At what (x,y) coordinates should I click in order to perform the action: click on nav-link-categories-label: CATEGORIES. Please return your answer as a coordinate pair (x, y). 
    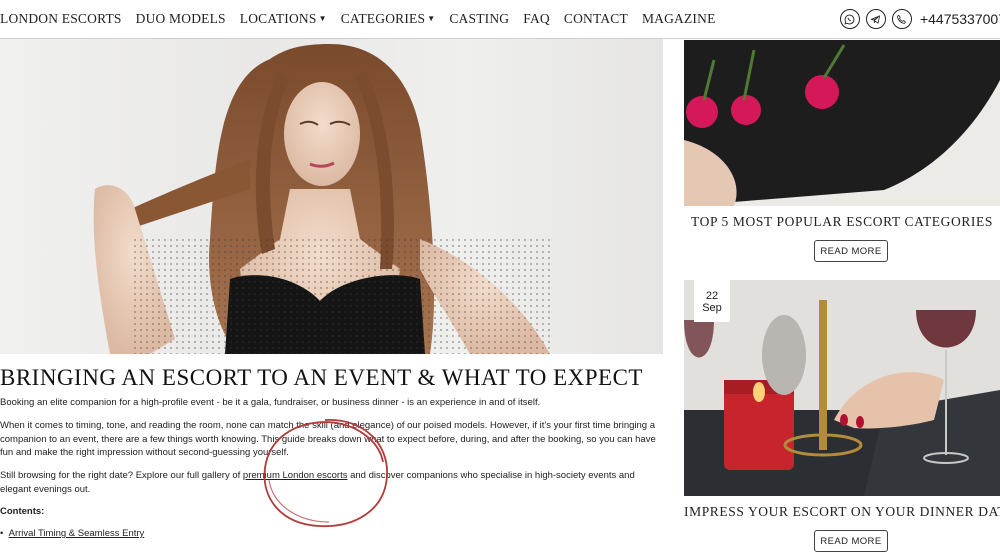
    Looking at the image, I should click on (383, 18).